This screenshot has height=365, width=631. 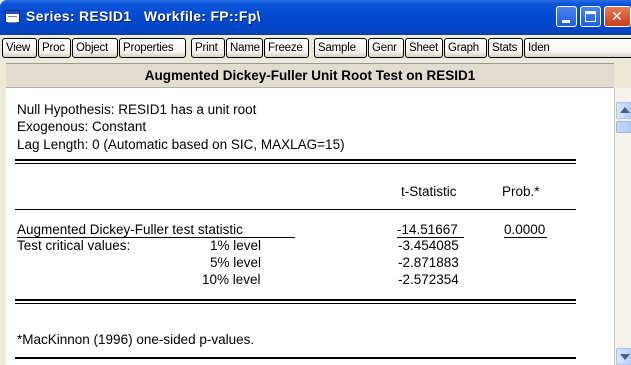 What do you see at coordinates (623, 127) in the screenshot?
I see `scroll-thumb` at bounding box center [623, 127].